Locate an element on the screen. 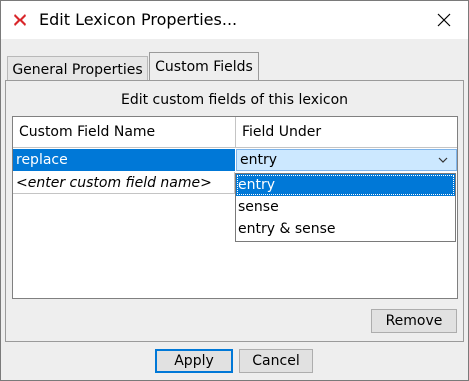 The image size is (469, 381). close-icon is located at coordinates (443, 20).